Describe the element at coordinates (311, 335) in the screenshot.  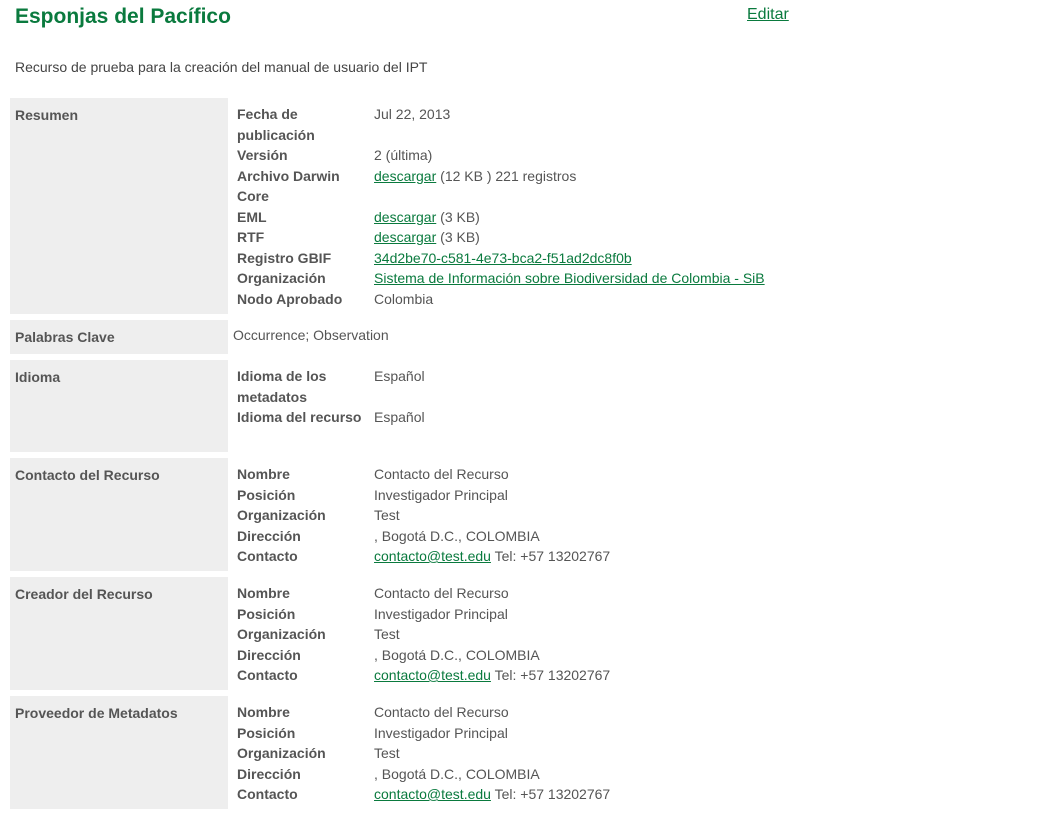
I see `keywords-value: Occurrence; Observation` at that location.